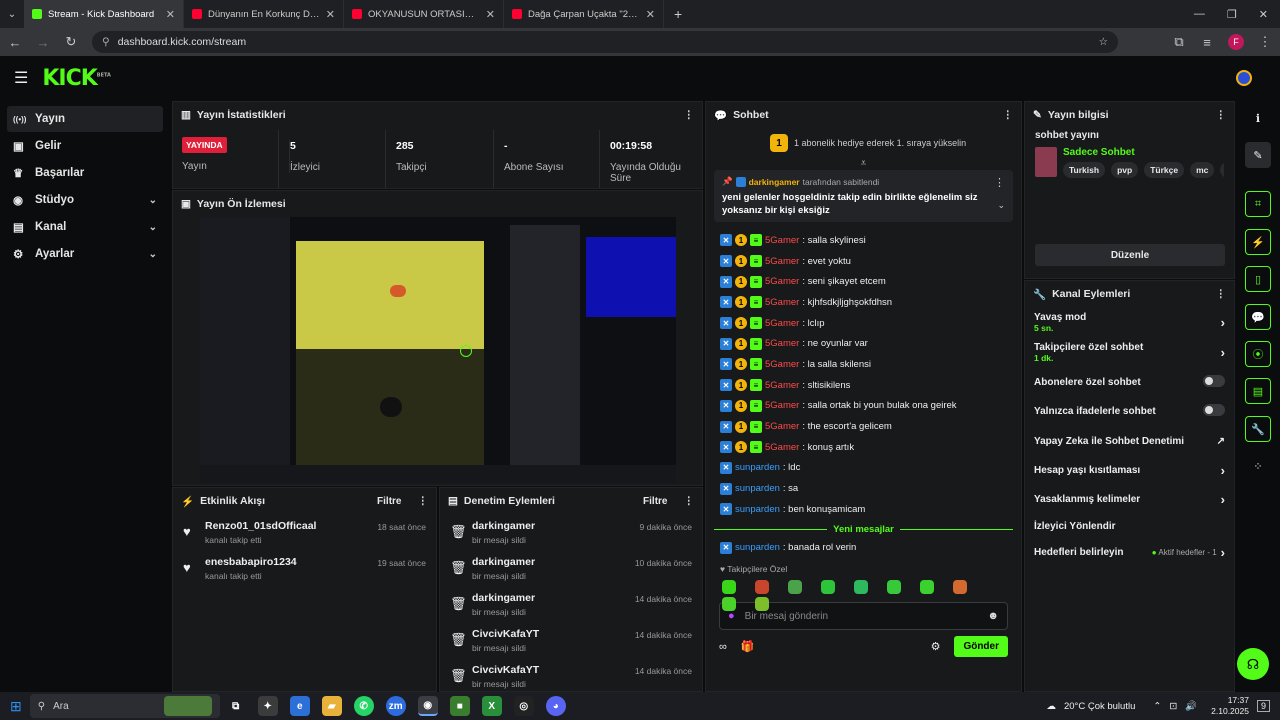  What do you see at coordinates (389, 501) in the screenshot?
I see `filter-button: Filtre` at bounding box center [389, 501].